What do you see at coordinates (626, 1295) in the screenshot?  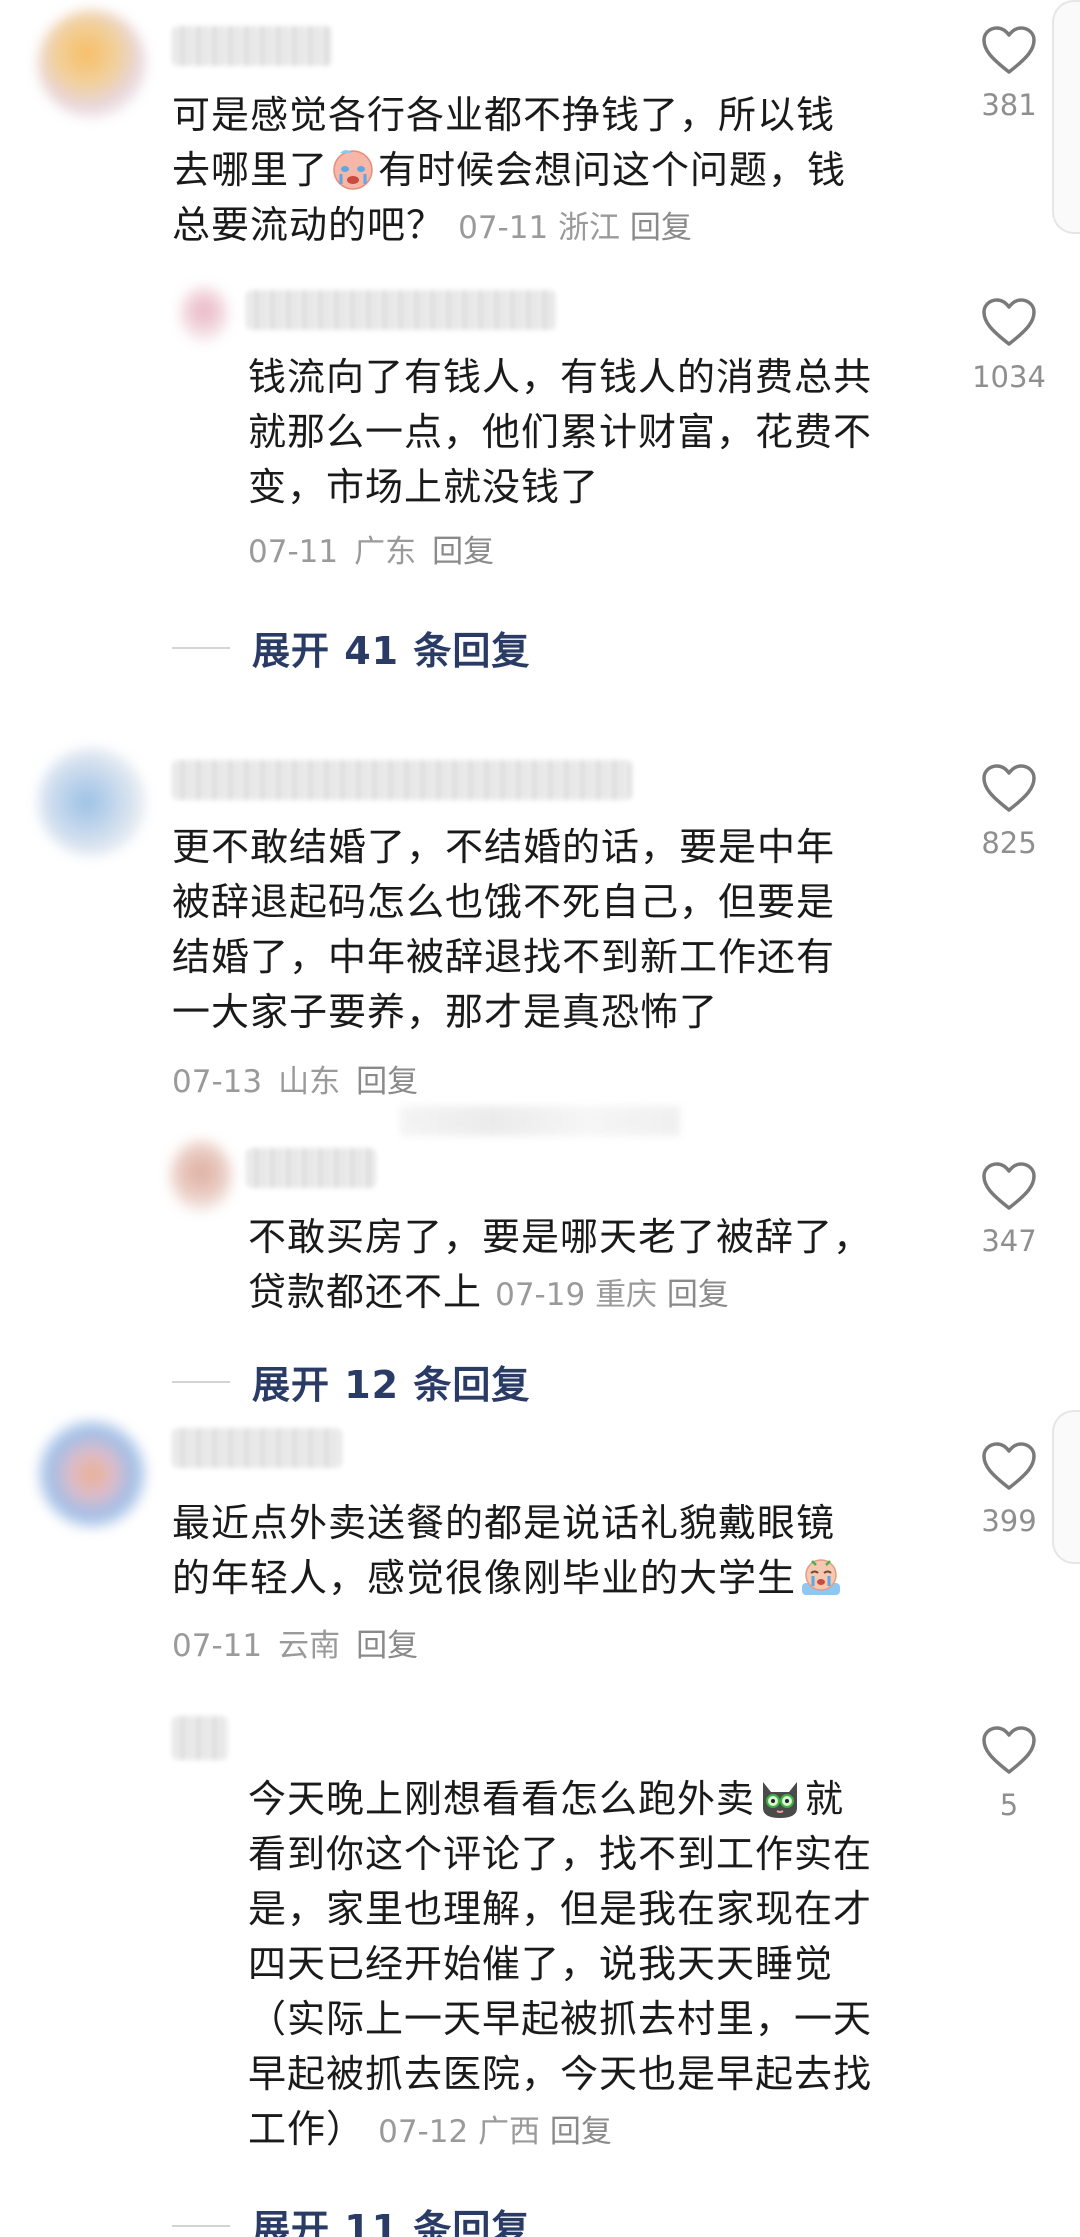 I see `reply-location: 重庆` at bounding box center [626, 1295].